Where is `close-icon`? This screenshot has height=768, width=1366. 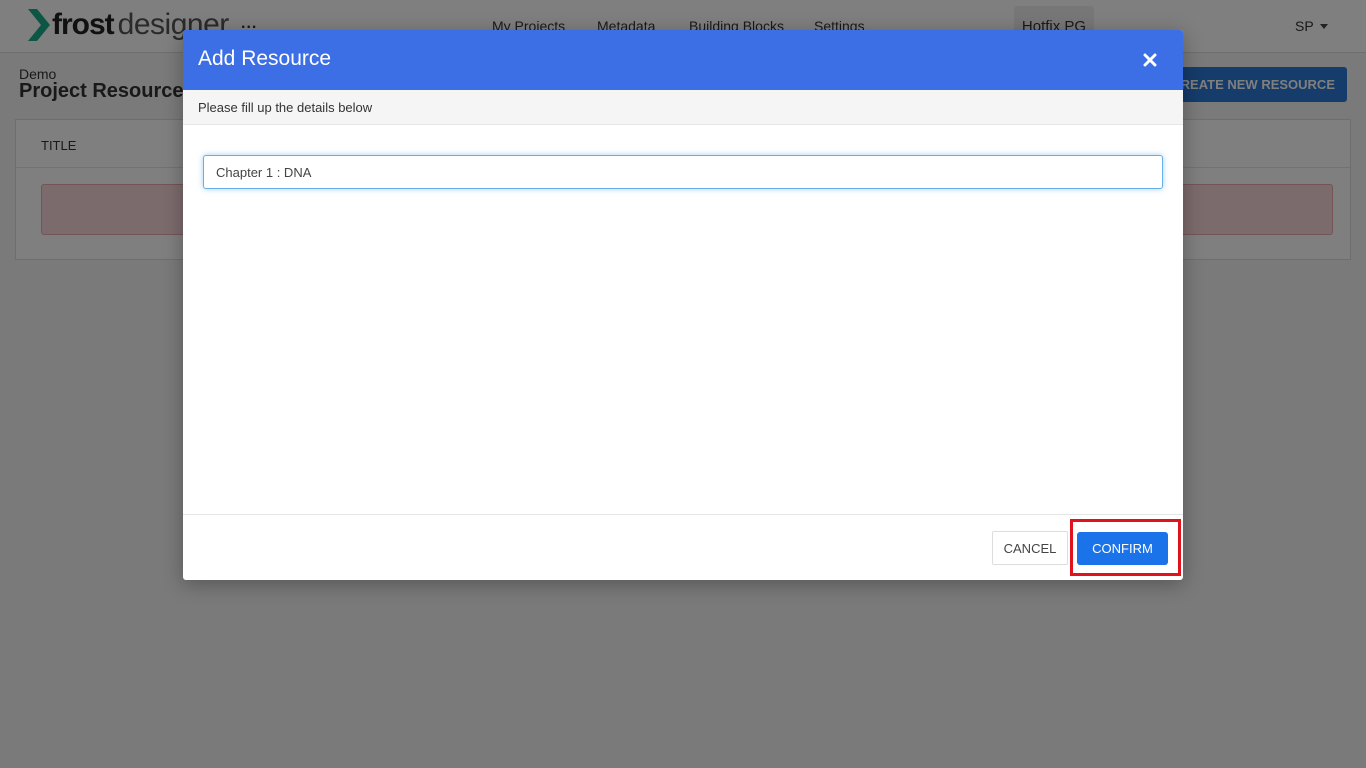 close-icon is located at coordinates (1150, 60).